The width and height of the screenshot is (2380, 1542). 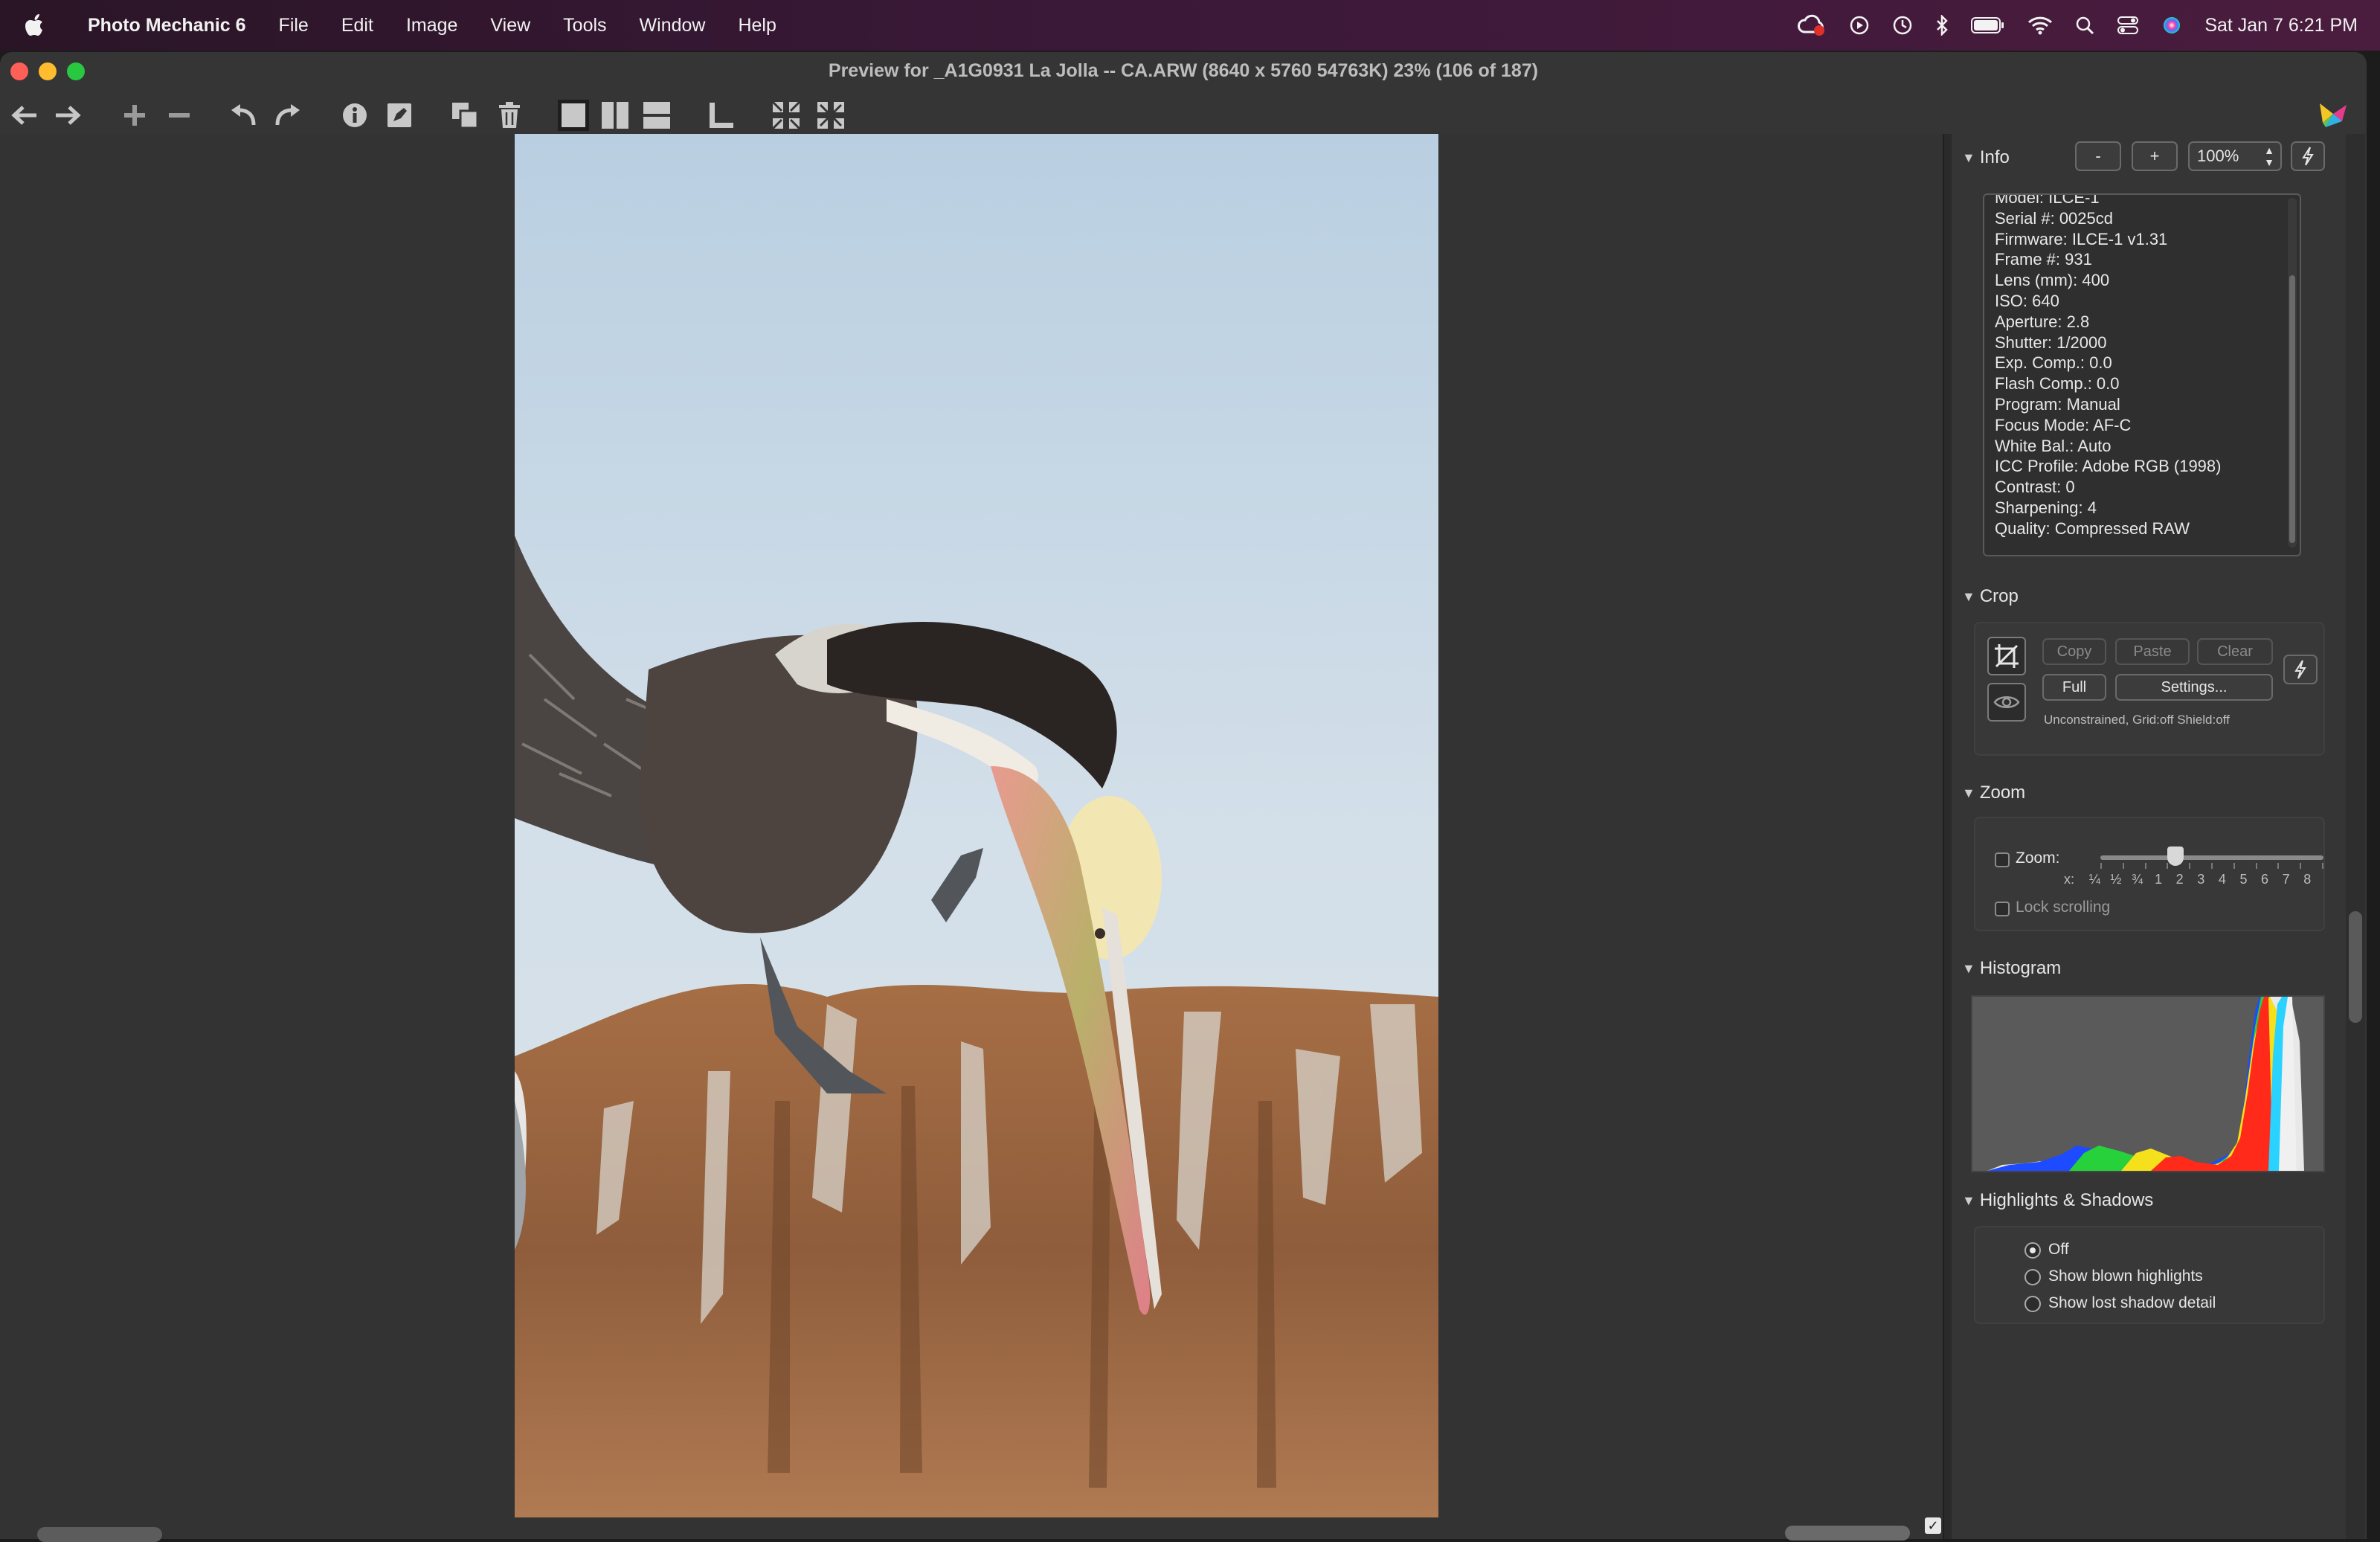 What do you see at coordinates (2069, 880) in the screenshot?
I see `zoom-scale-prefix: x:` at bounding box center [2069, 880].